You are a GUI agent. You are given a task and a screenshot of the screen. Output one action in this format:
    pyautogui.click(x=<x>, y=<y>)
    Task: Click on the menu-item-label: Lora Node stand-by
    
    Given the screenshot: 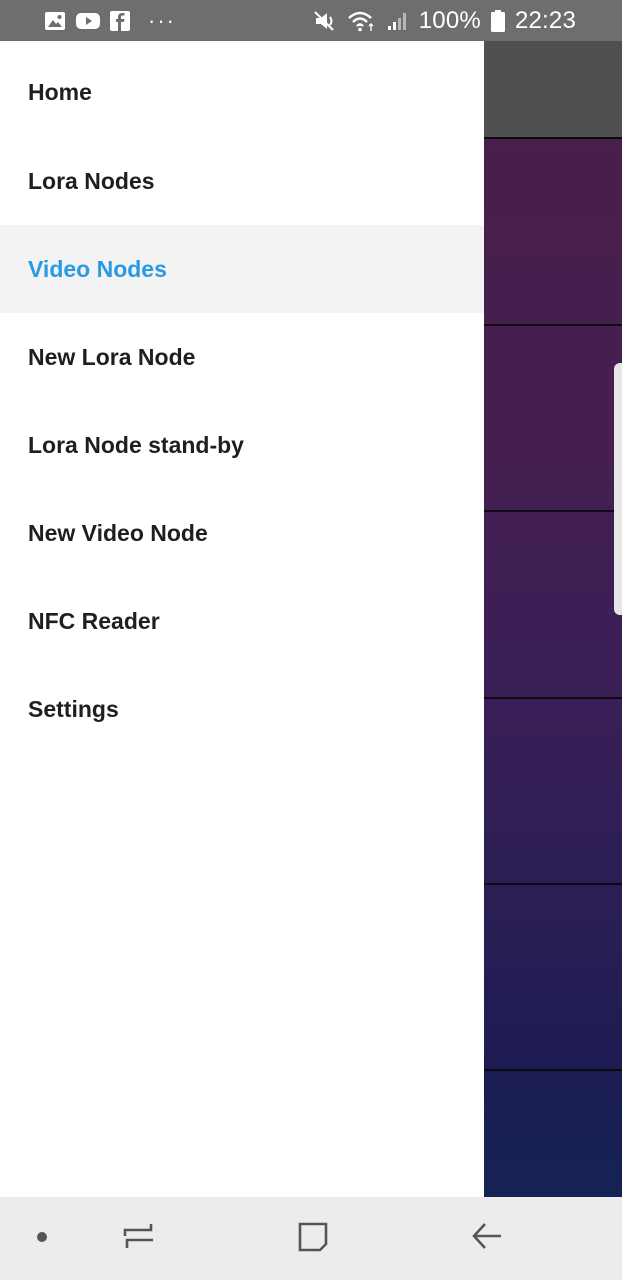 What is the action you would take?
    pyautogui.click(x=136, y=444)
    